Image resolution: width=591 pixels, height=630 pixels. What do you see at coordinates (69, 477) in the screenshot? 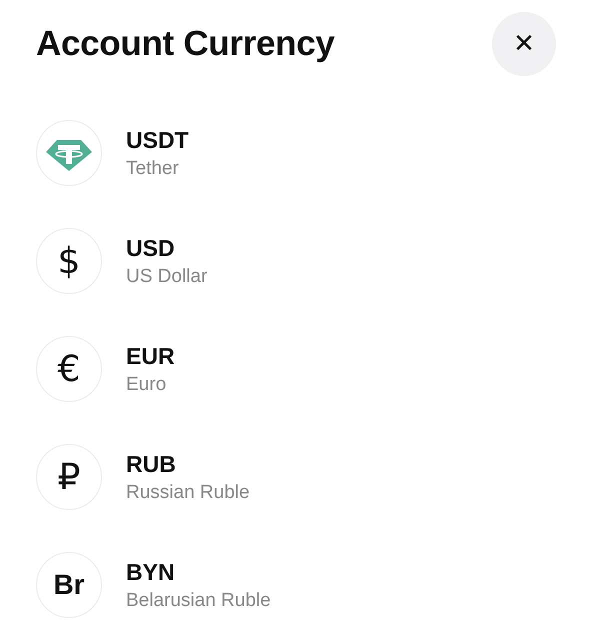
I see `currency-symbol-icon: ₽` at bounding box center [69, 477].